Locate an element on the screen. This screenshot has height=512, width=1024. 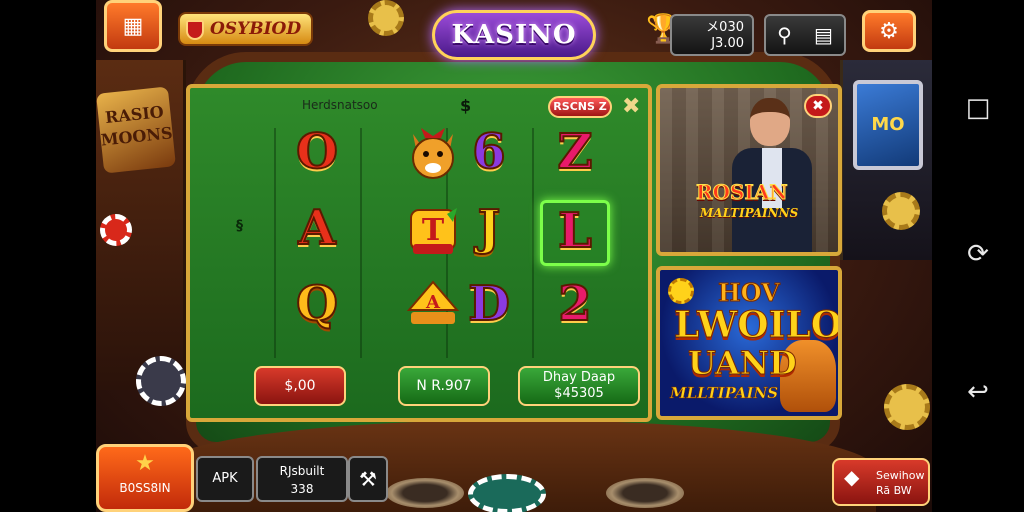
promo-card-bottom: HOV LWOILO UAND MLLTIPAINS is located at coordinates (749, 343).